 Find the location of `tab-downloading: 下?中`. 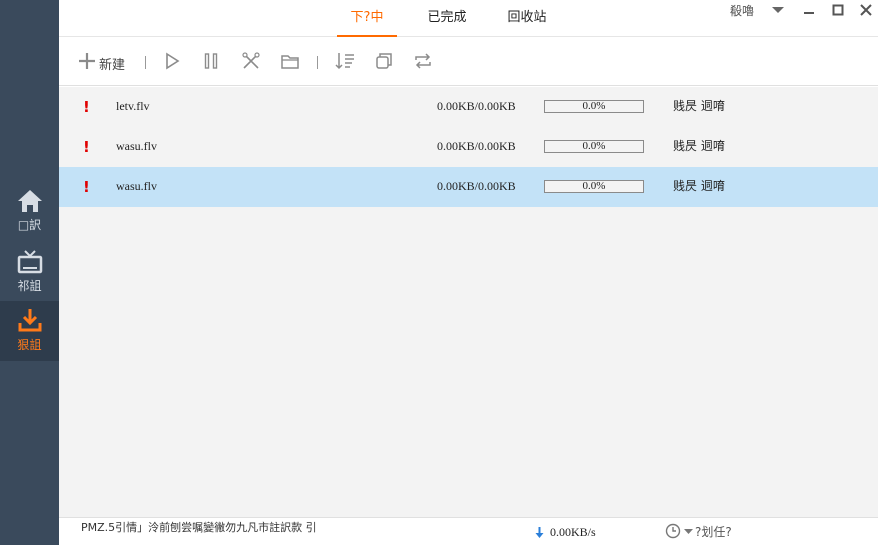

tab-downloading: 下?中 is located at coordinates (367, 18).